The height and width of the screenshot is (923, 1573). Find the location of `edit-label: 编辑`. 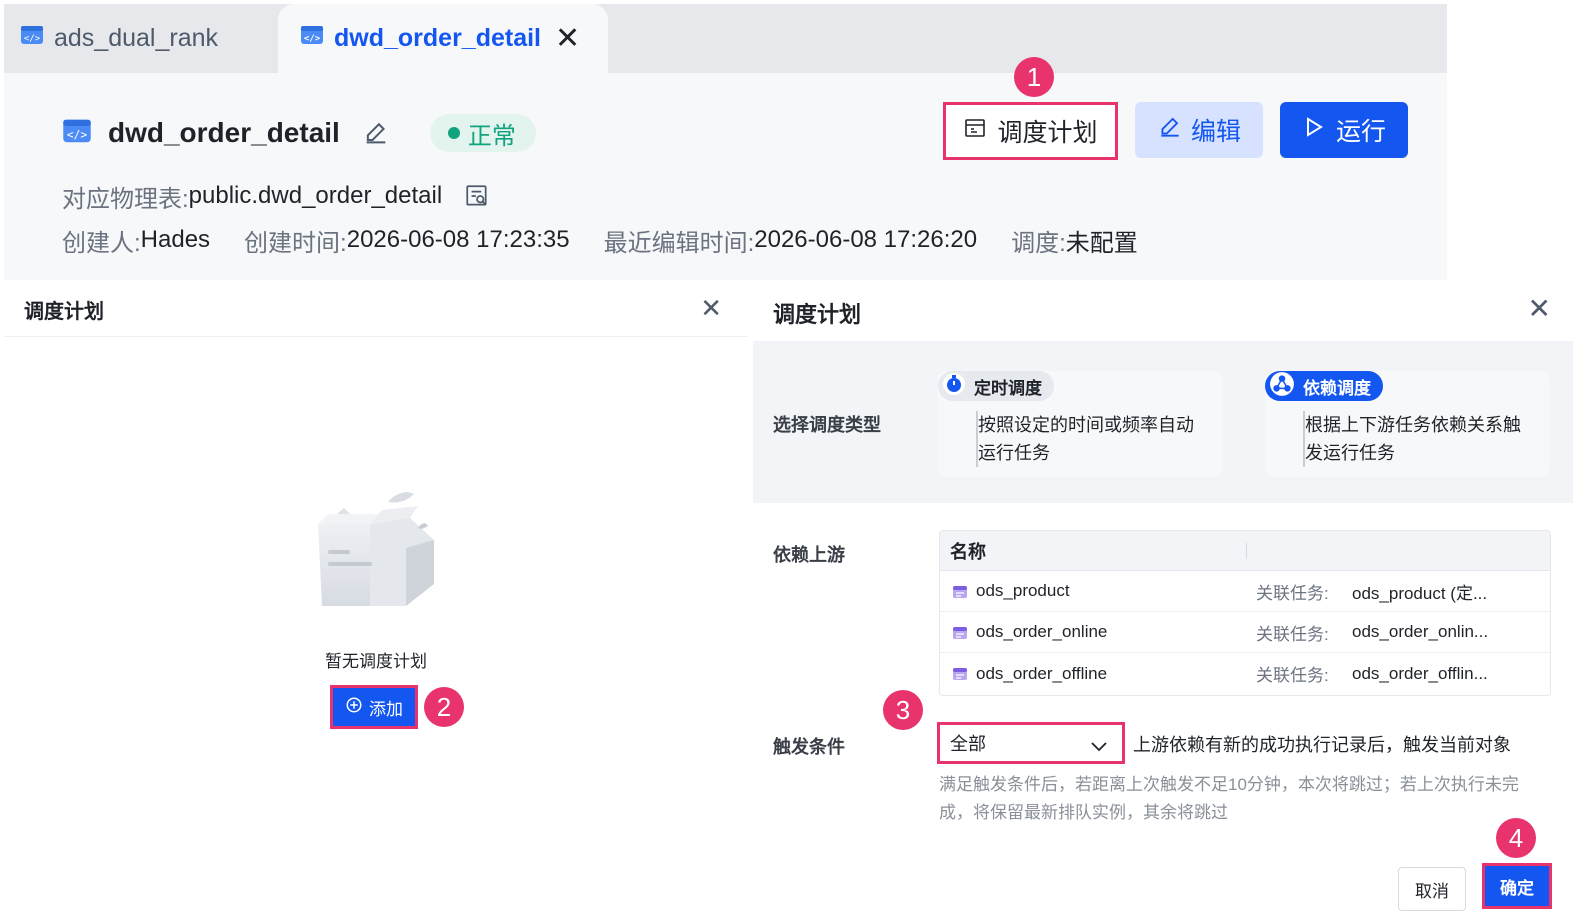

edit-label: 编辑 is located at coordinates (1215, 132).